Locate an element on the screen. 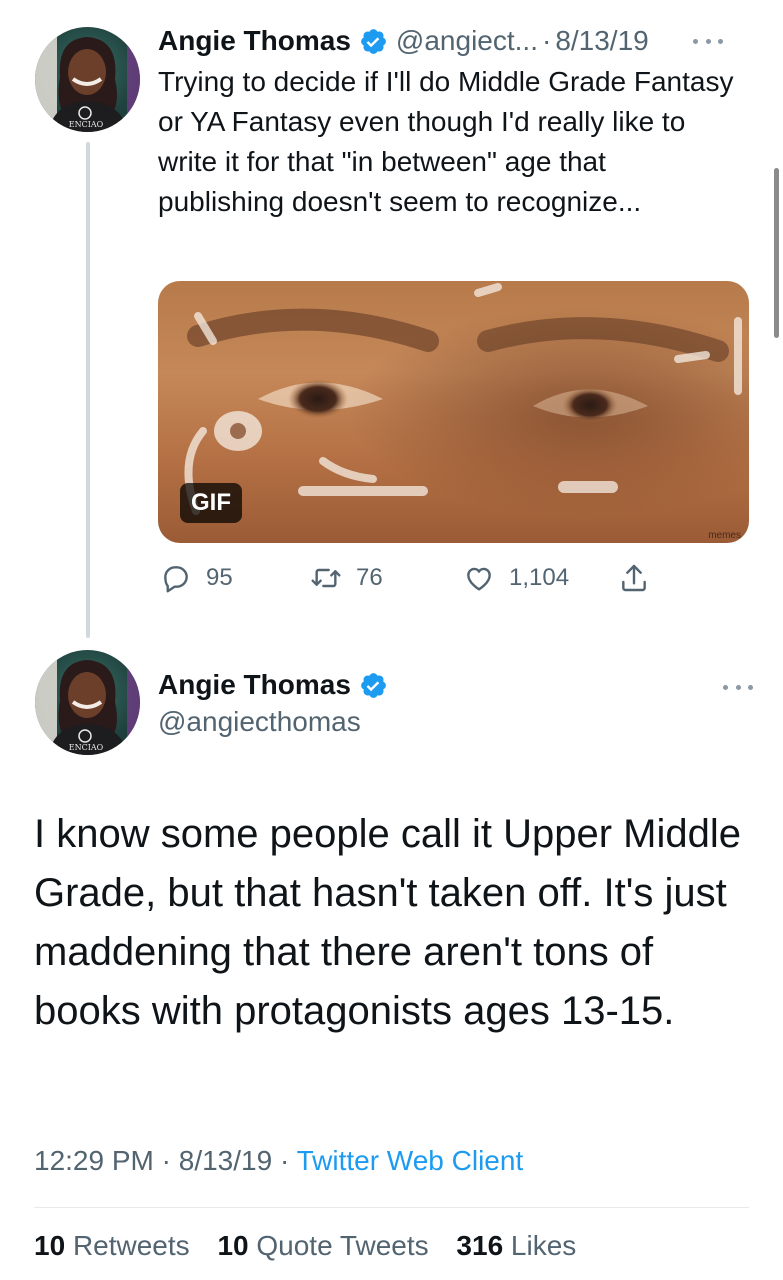 The image size is (783, 1280). like-count: 1,104 is located at coordinates (539, 577).